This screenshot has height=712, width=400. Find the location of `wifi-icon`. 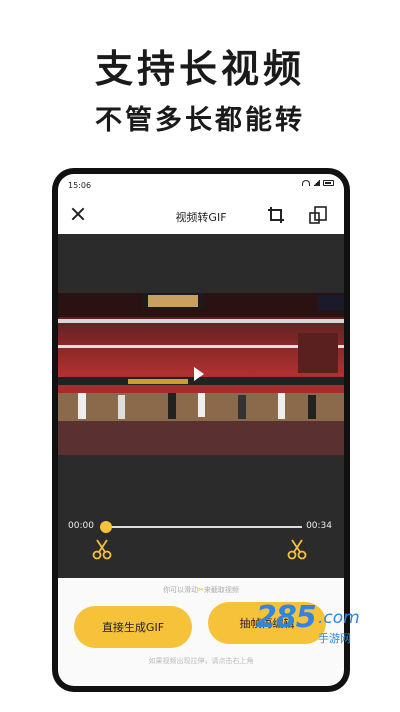

wifi-icon is located at coordinates (306, 183).